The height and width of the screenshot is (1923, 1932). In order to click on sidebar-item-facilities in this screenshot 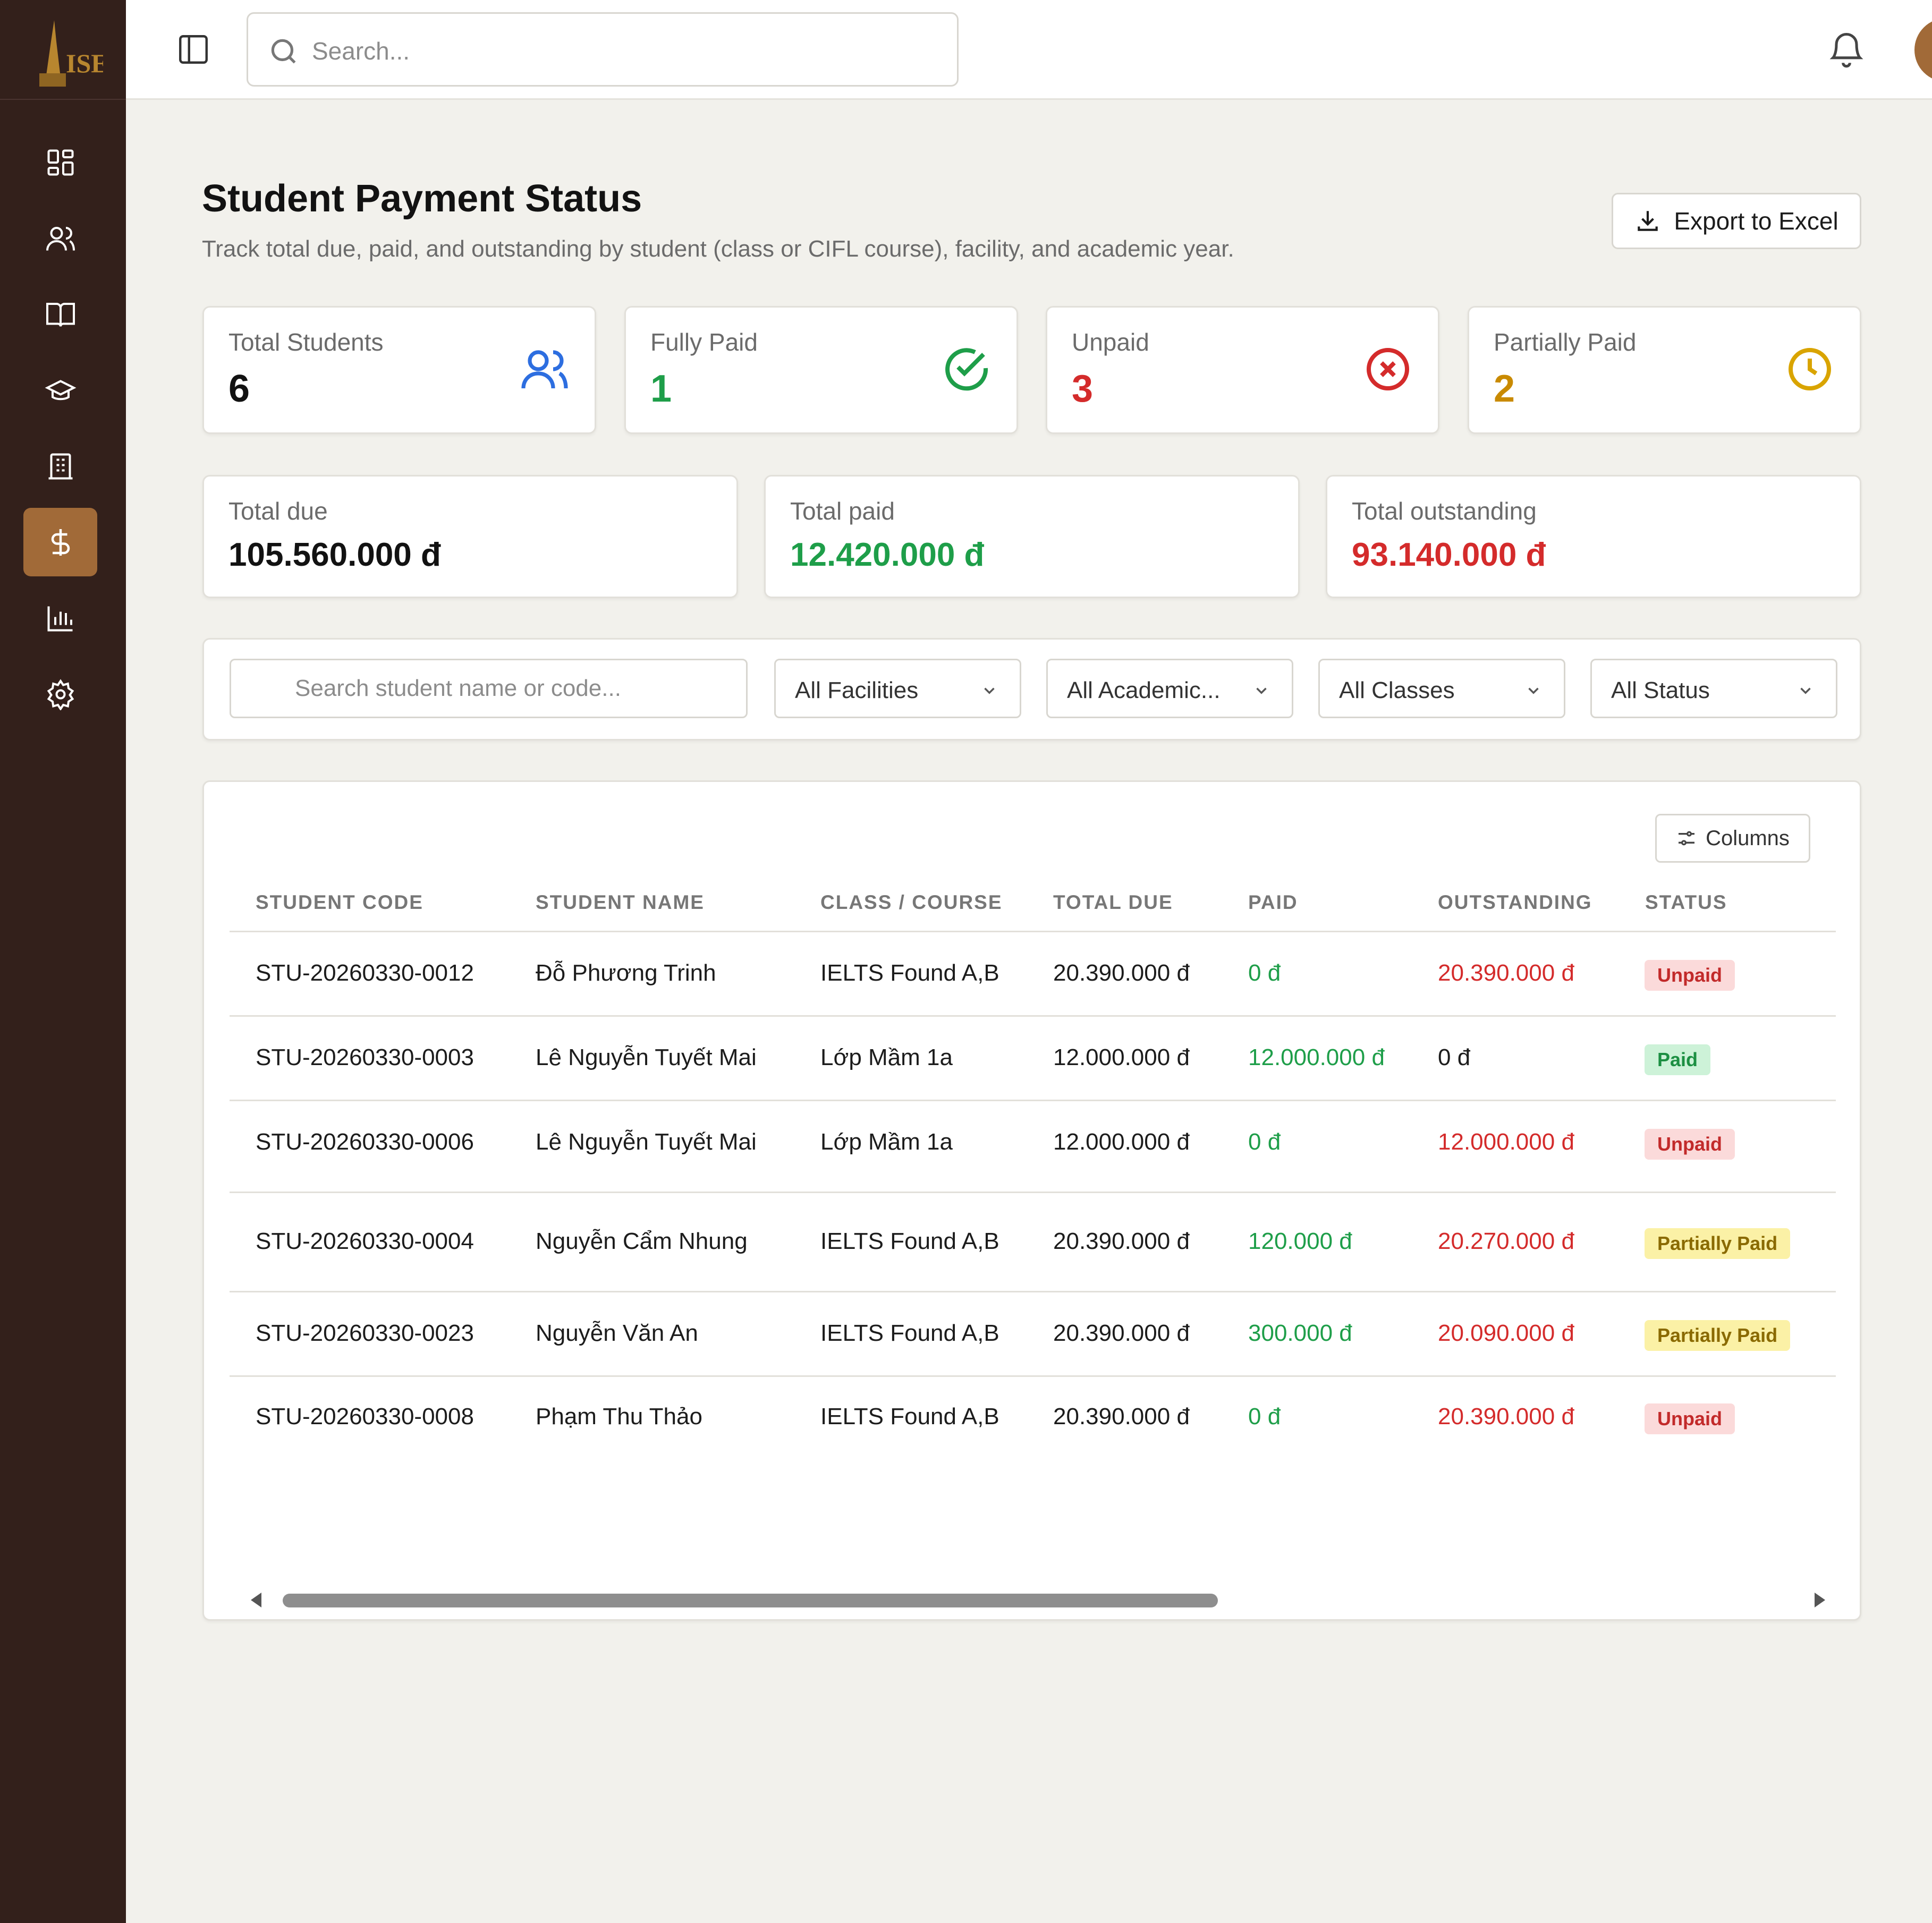, I will do `click(60, 466)`.